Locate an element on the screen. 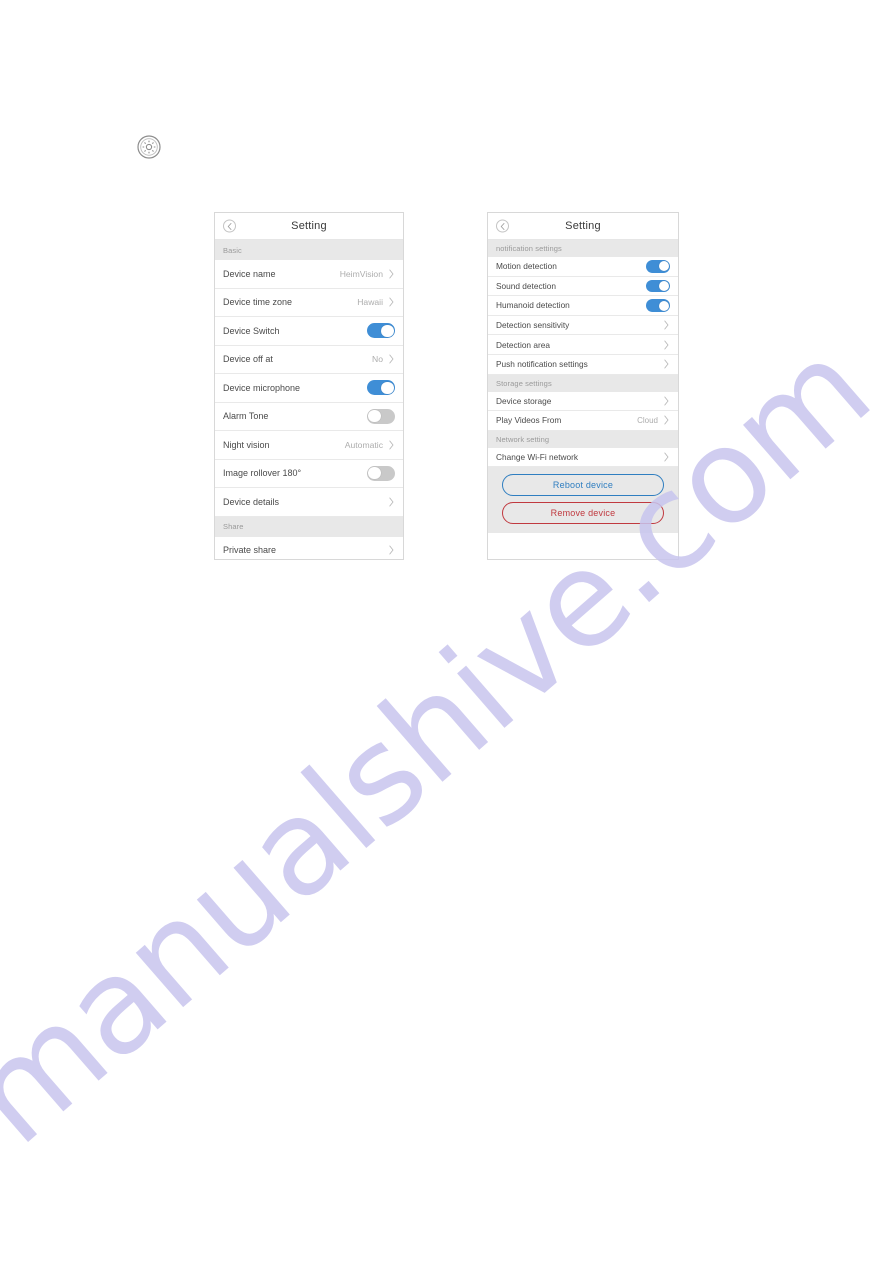  panel-title-right: Setting is located at coordinates (583, 226).